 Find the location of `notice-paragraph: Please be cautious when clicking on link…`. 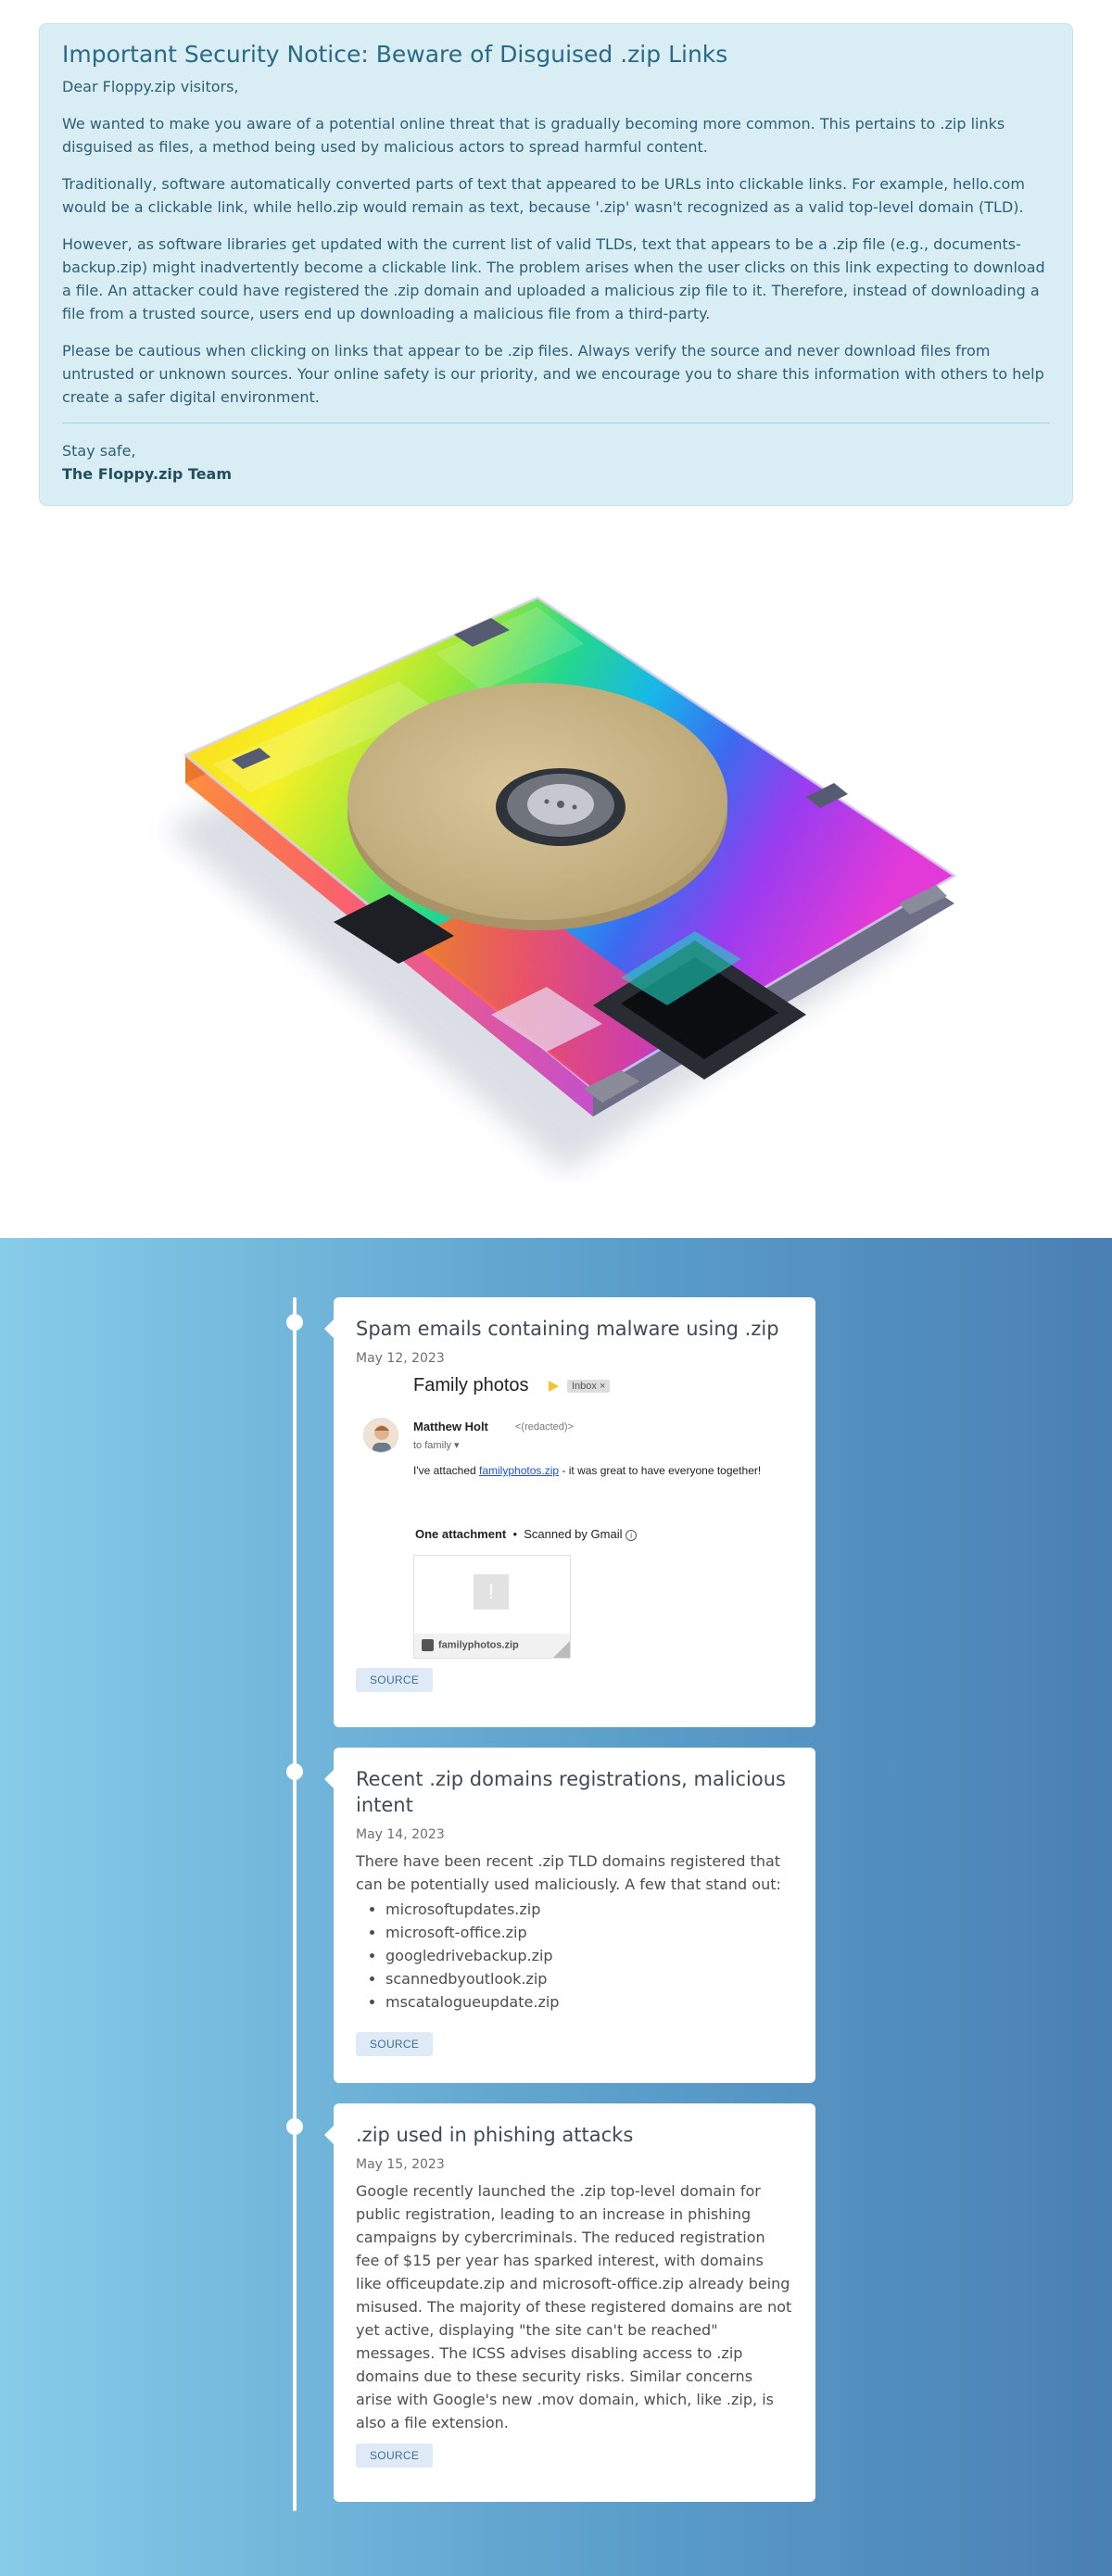

notice-paragraph: Please be cautious when clicking on link… is located at coordinates (553, 374).